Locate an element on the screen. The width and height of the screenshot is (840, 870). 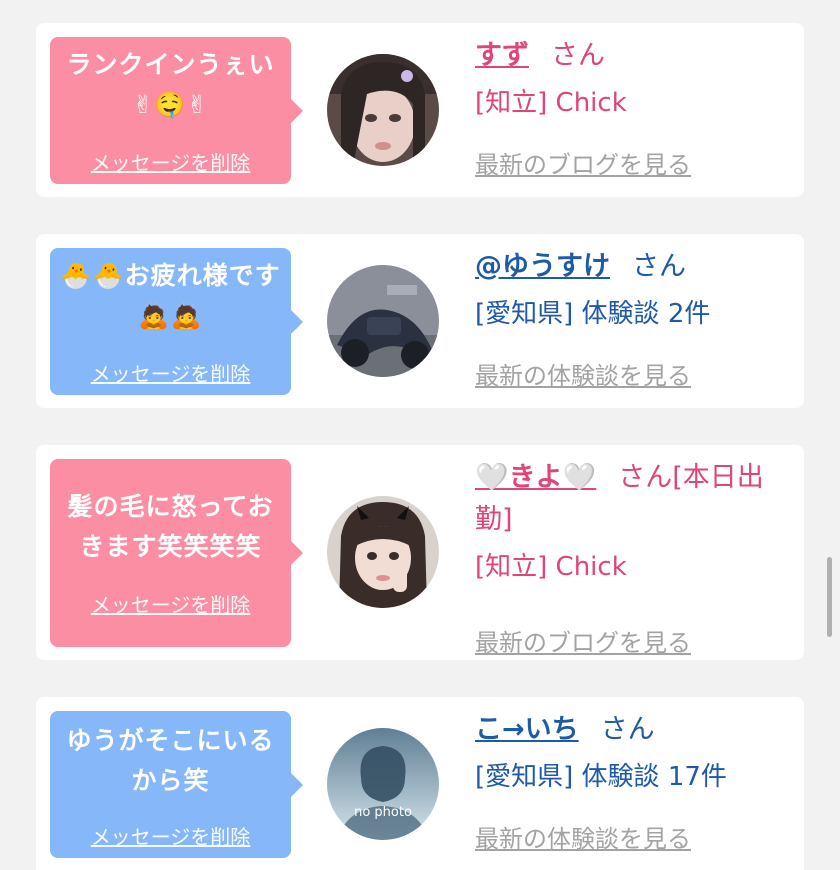
message-text: ランクインうぇい✌🤤✌ is located at coordinates (170, 84).